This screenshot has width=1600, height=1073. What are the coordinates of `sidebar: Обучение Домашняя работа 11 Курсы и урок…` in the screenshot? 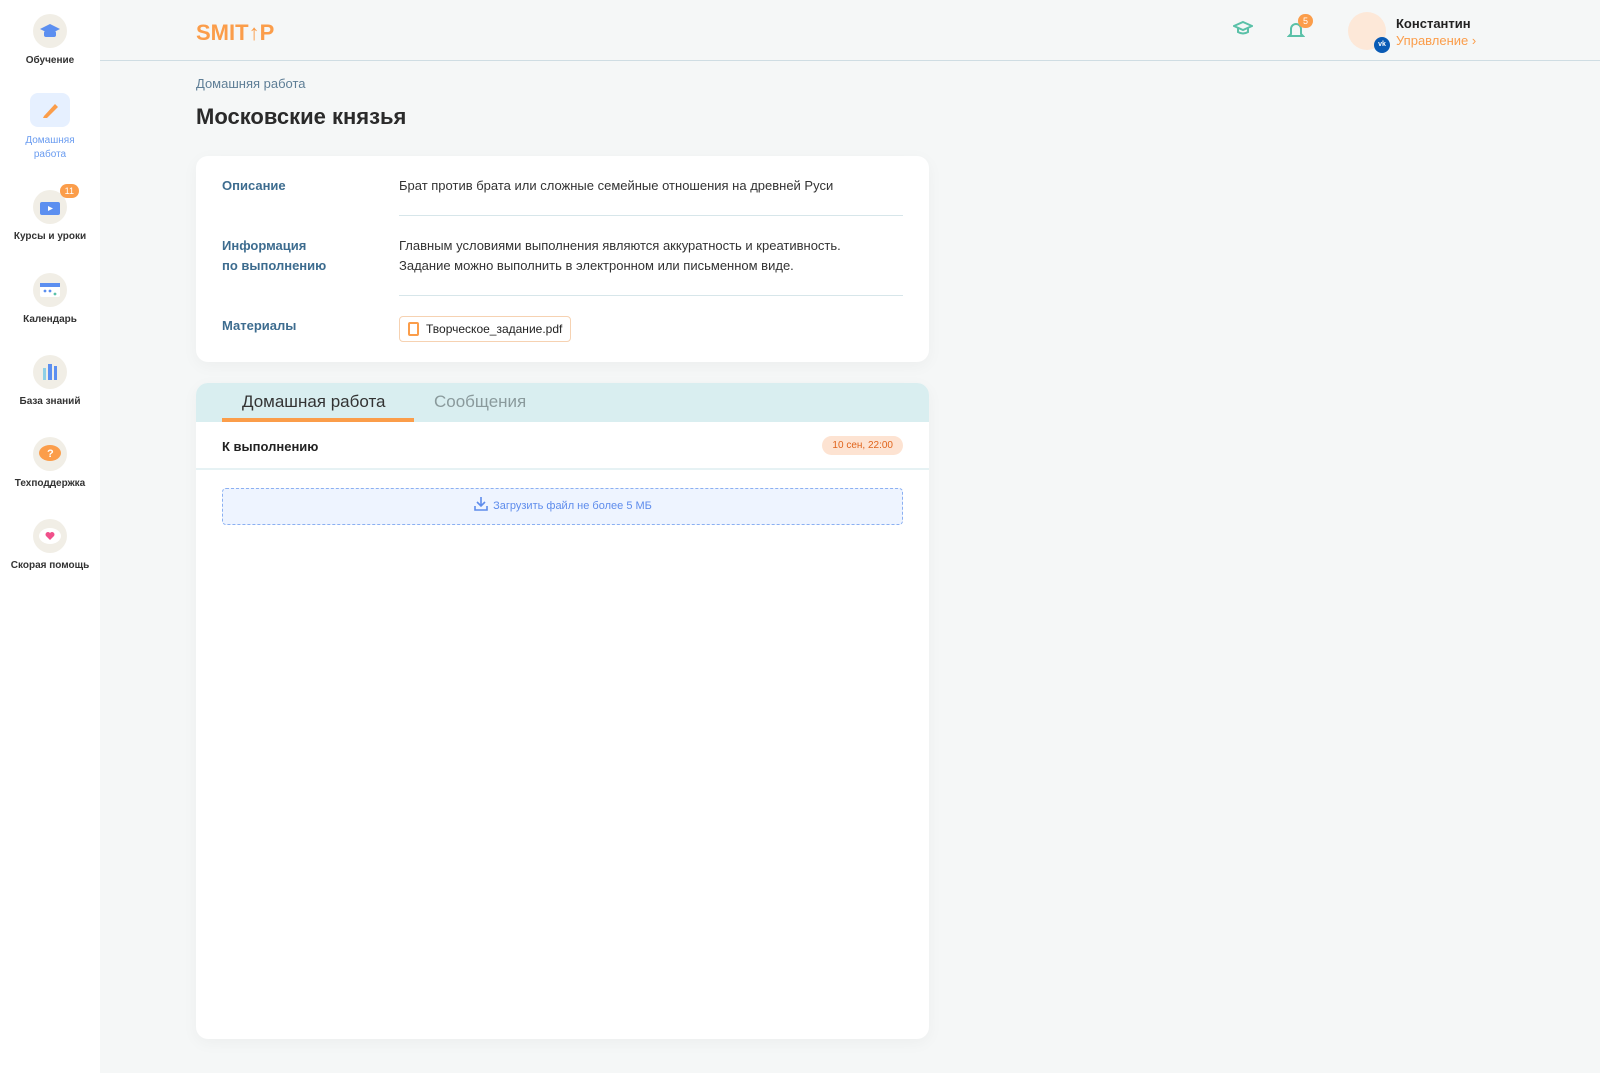 It's located at (50, 536).